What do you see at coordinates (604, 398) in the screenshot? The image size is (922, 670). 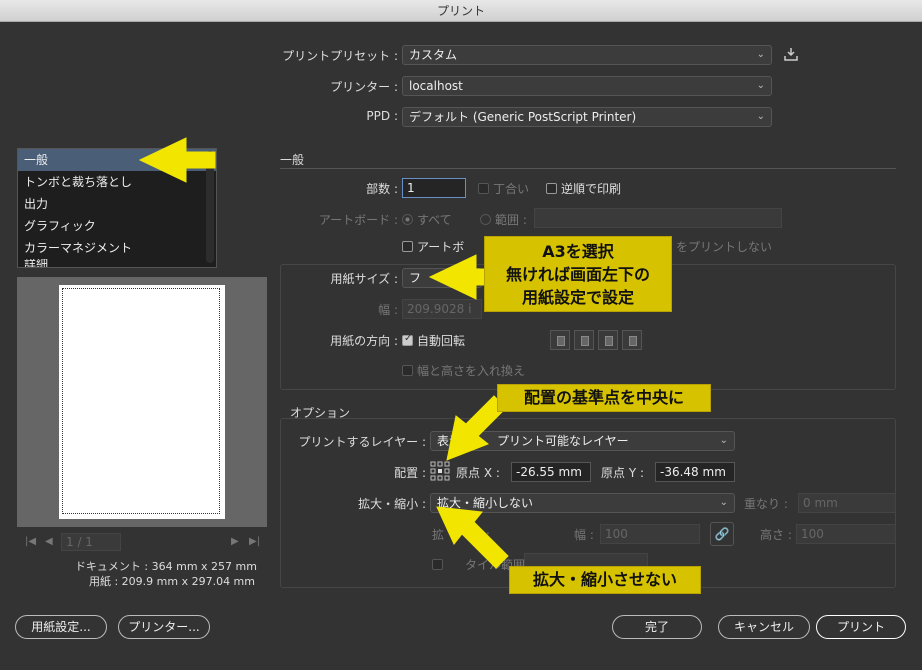 I see `callout-center-placement: 配置の基準点を中央に` at bounding box center [604, 398].